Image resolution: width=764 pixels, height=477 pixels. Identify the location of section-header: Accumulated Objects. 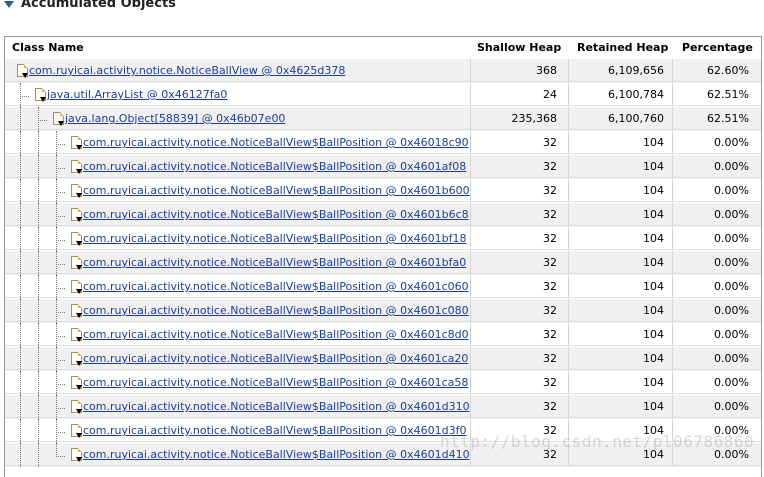
(88, 6).